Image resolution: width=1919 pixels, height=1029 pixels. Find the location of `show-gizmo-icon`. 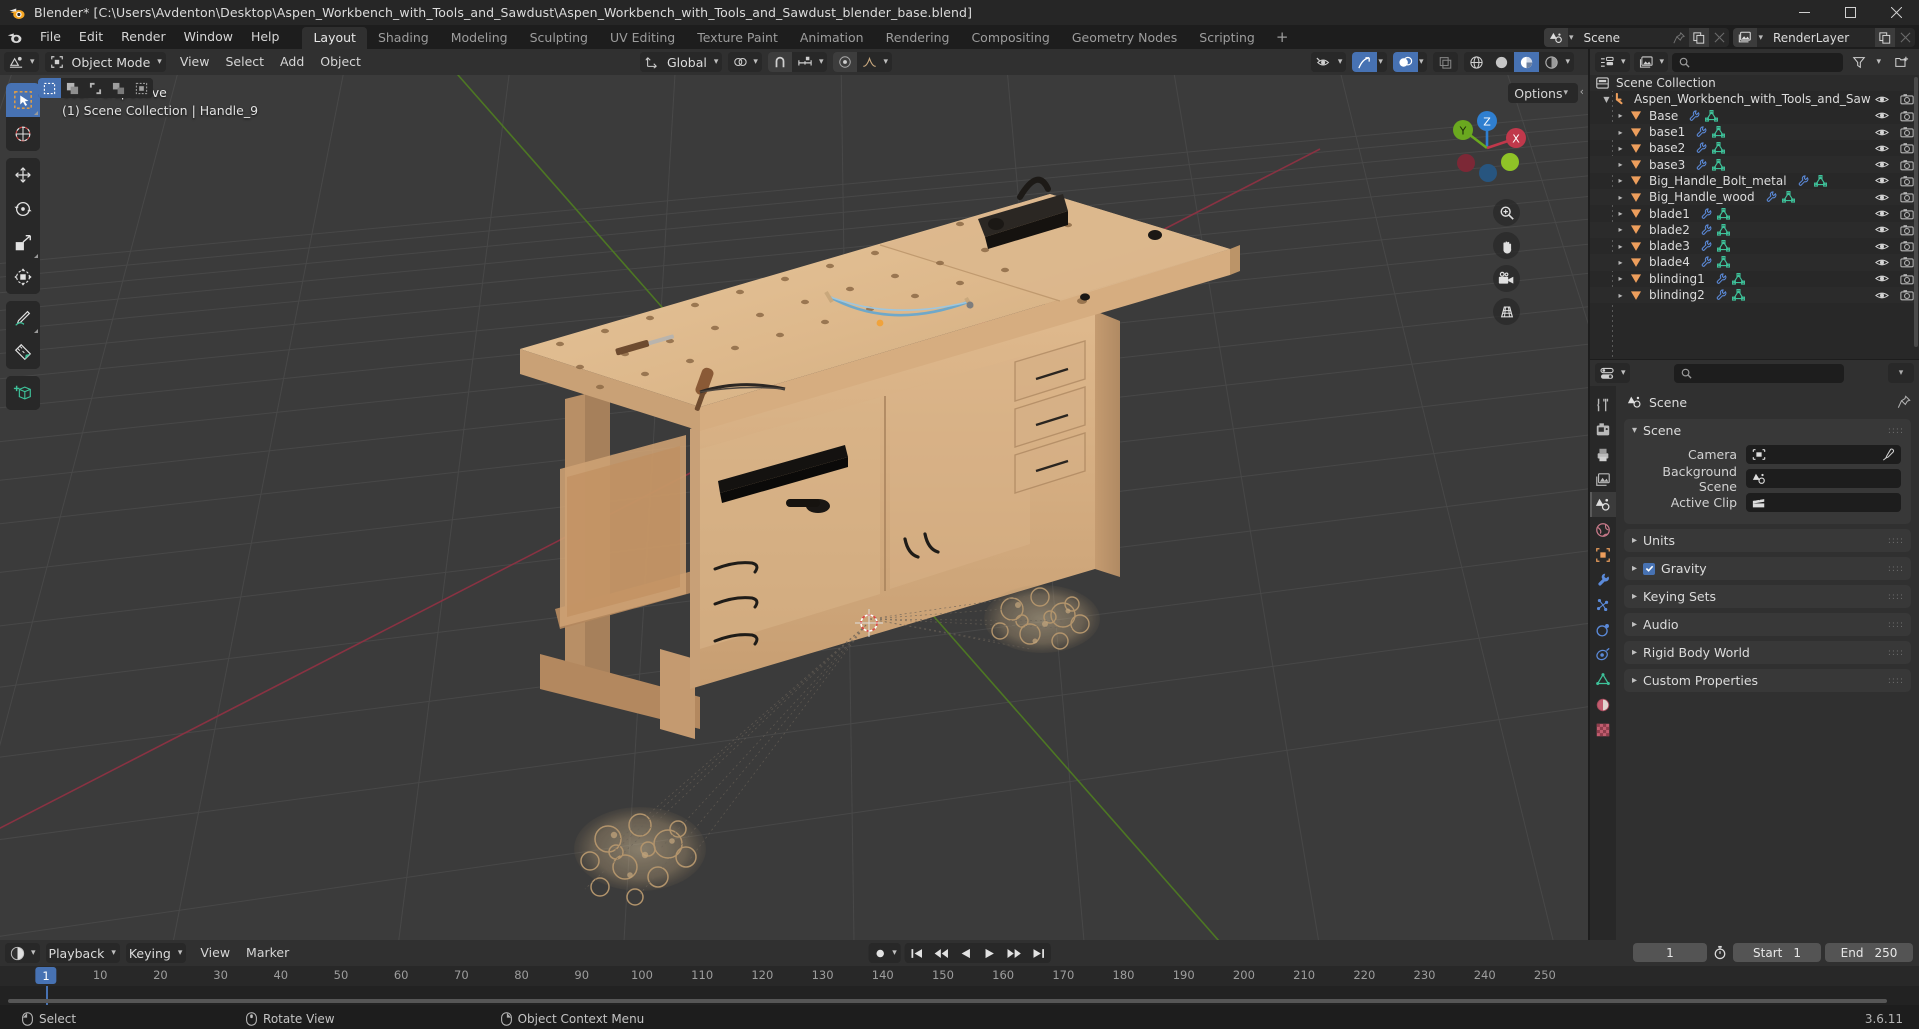

show-gizmo-icon is located at coordinates (1365, 62).